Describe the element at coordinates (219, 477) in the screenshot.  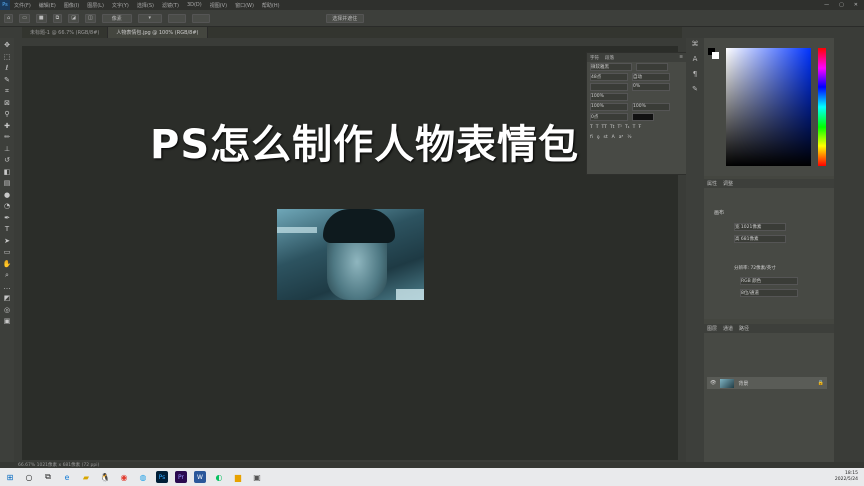
I see `chat-icon: ◐` at that location.